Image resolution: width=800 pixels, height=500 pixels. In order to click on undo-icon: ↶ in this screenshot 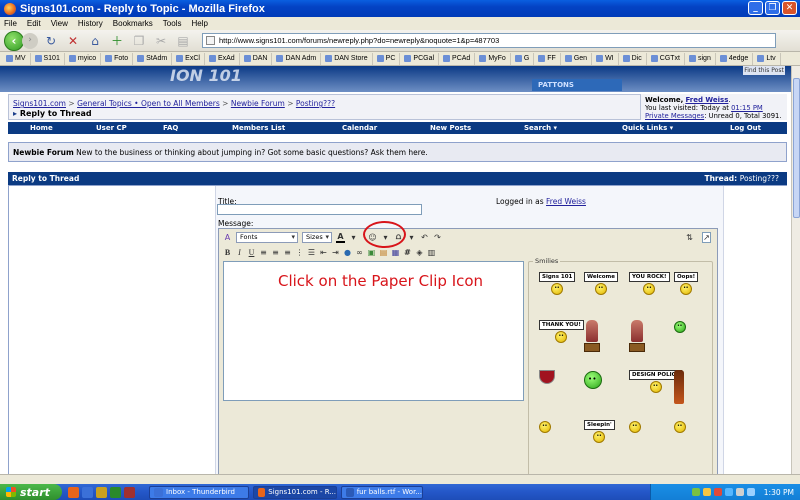, I will do `click(424, 237)`.